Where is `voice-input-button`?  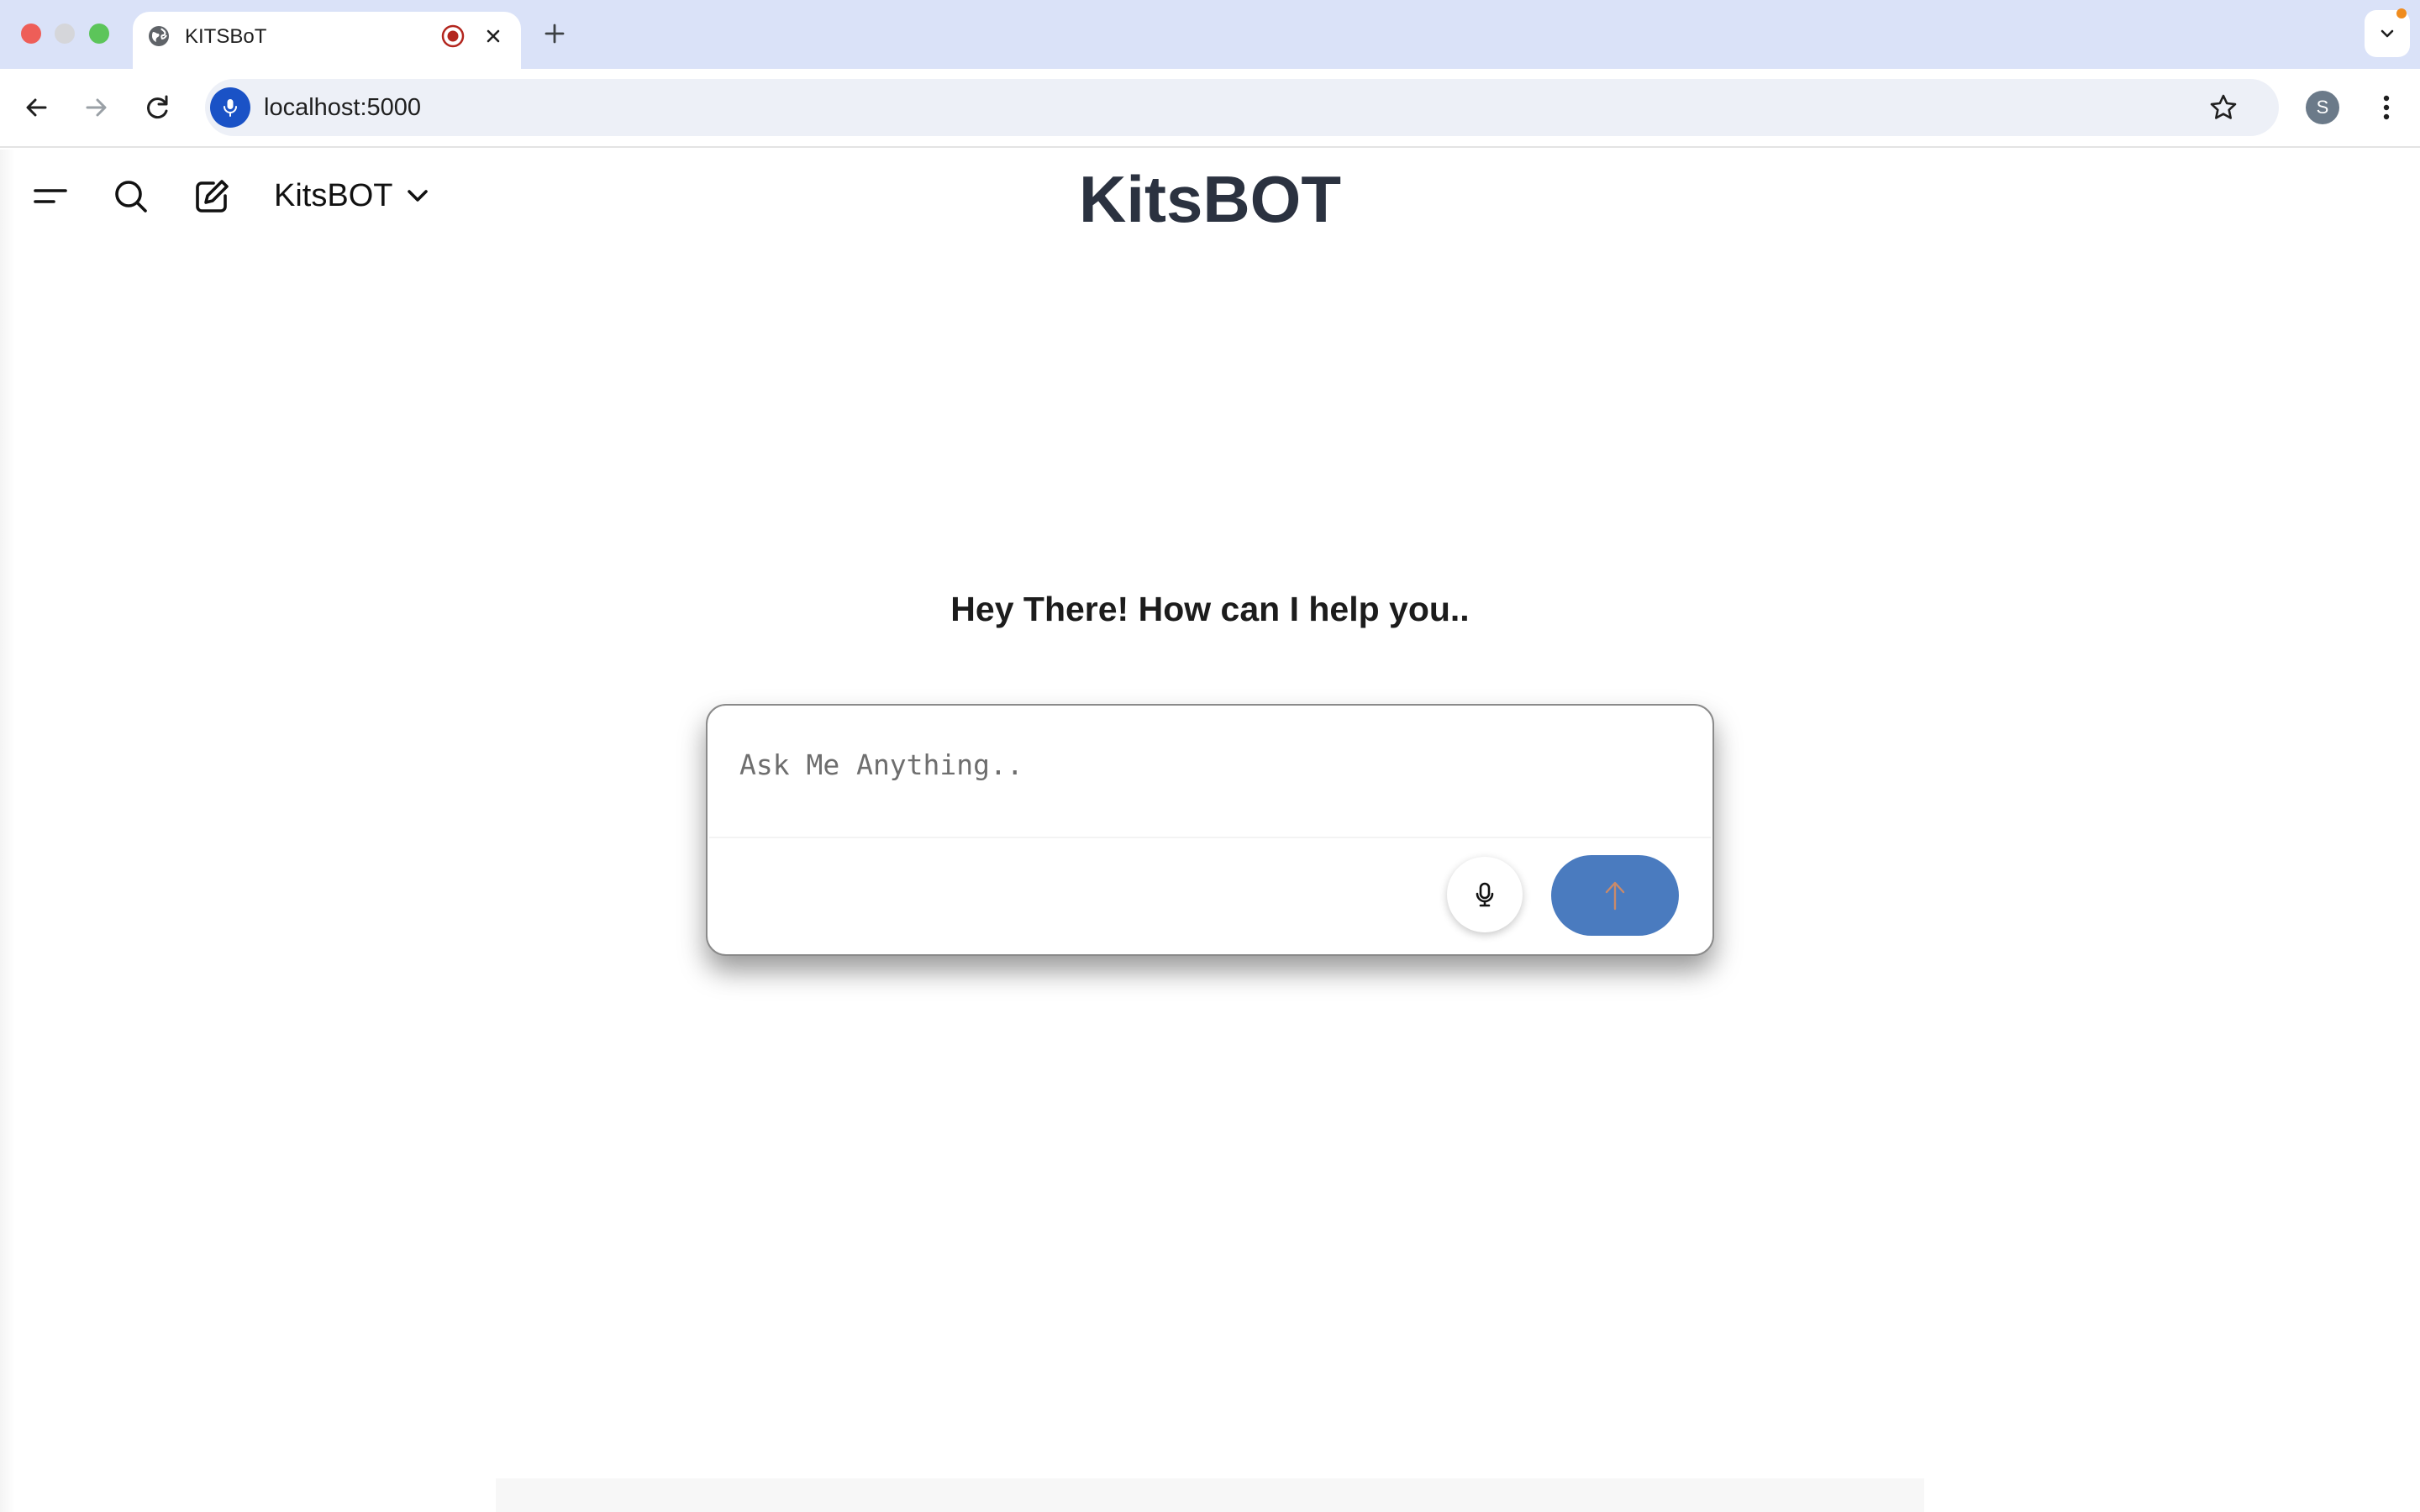 voice-input-button is located at coordinates (1485, 894).